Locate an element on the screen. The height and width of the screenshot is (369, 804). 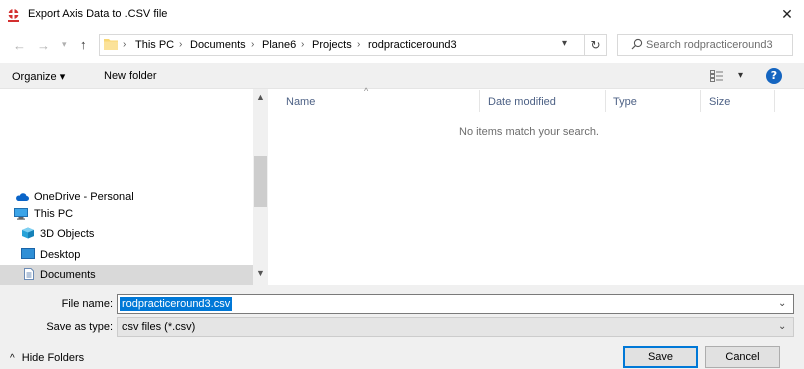
recent-locations-chevron-icon: ▾ is located at coordinates (64, 44).